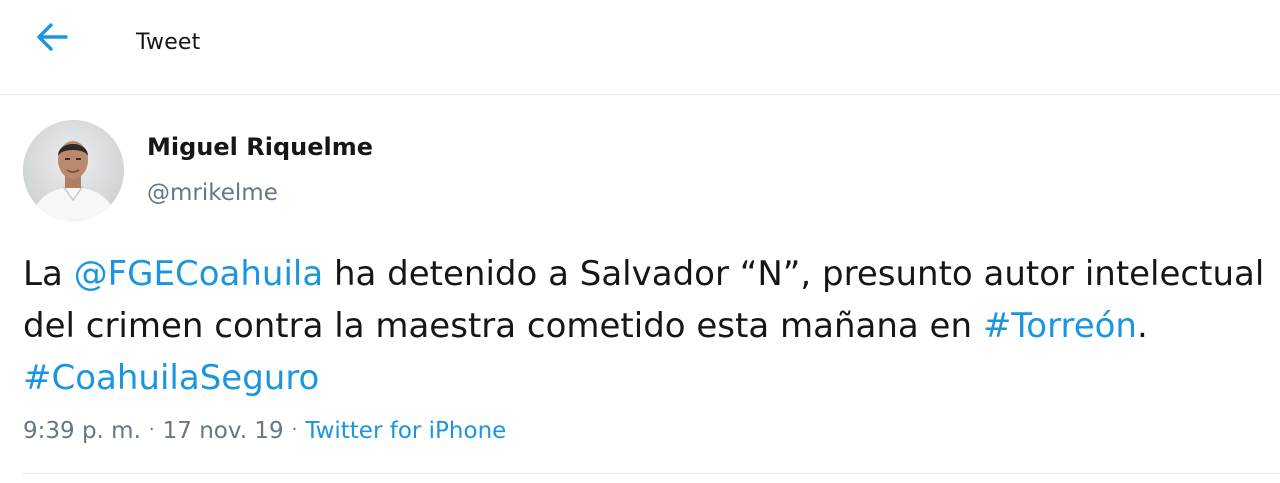 The height and width of the screenshot is (483, 1280). Describe the element at coordinates (651, 473) in the screenshot. I see `divider` at that location.